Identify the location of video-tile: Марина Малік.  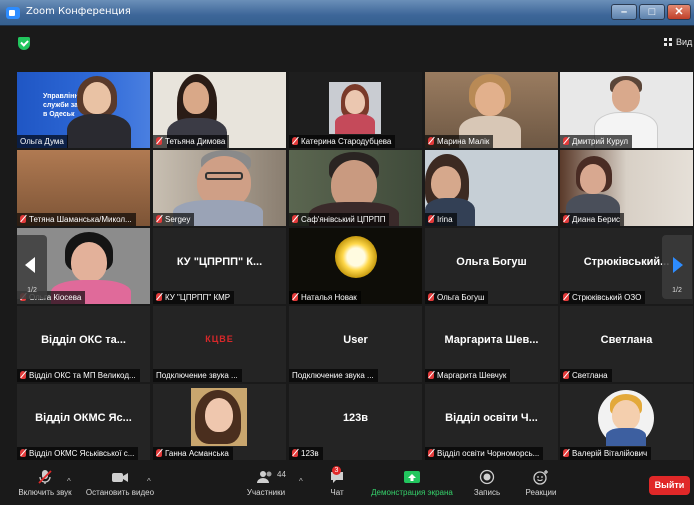
(491, 110).